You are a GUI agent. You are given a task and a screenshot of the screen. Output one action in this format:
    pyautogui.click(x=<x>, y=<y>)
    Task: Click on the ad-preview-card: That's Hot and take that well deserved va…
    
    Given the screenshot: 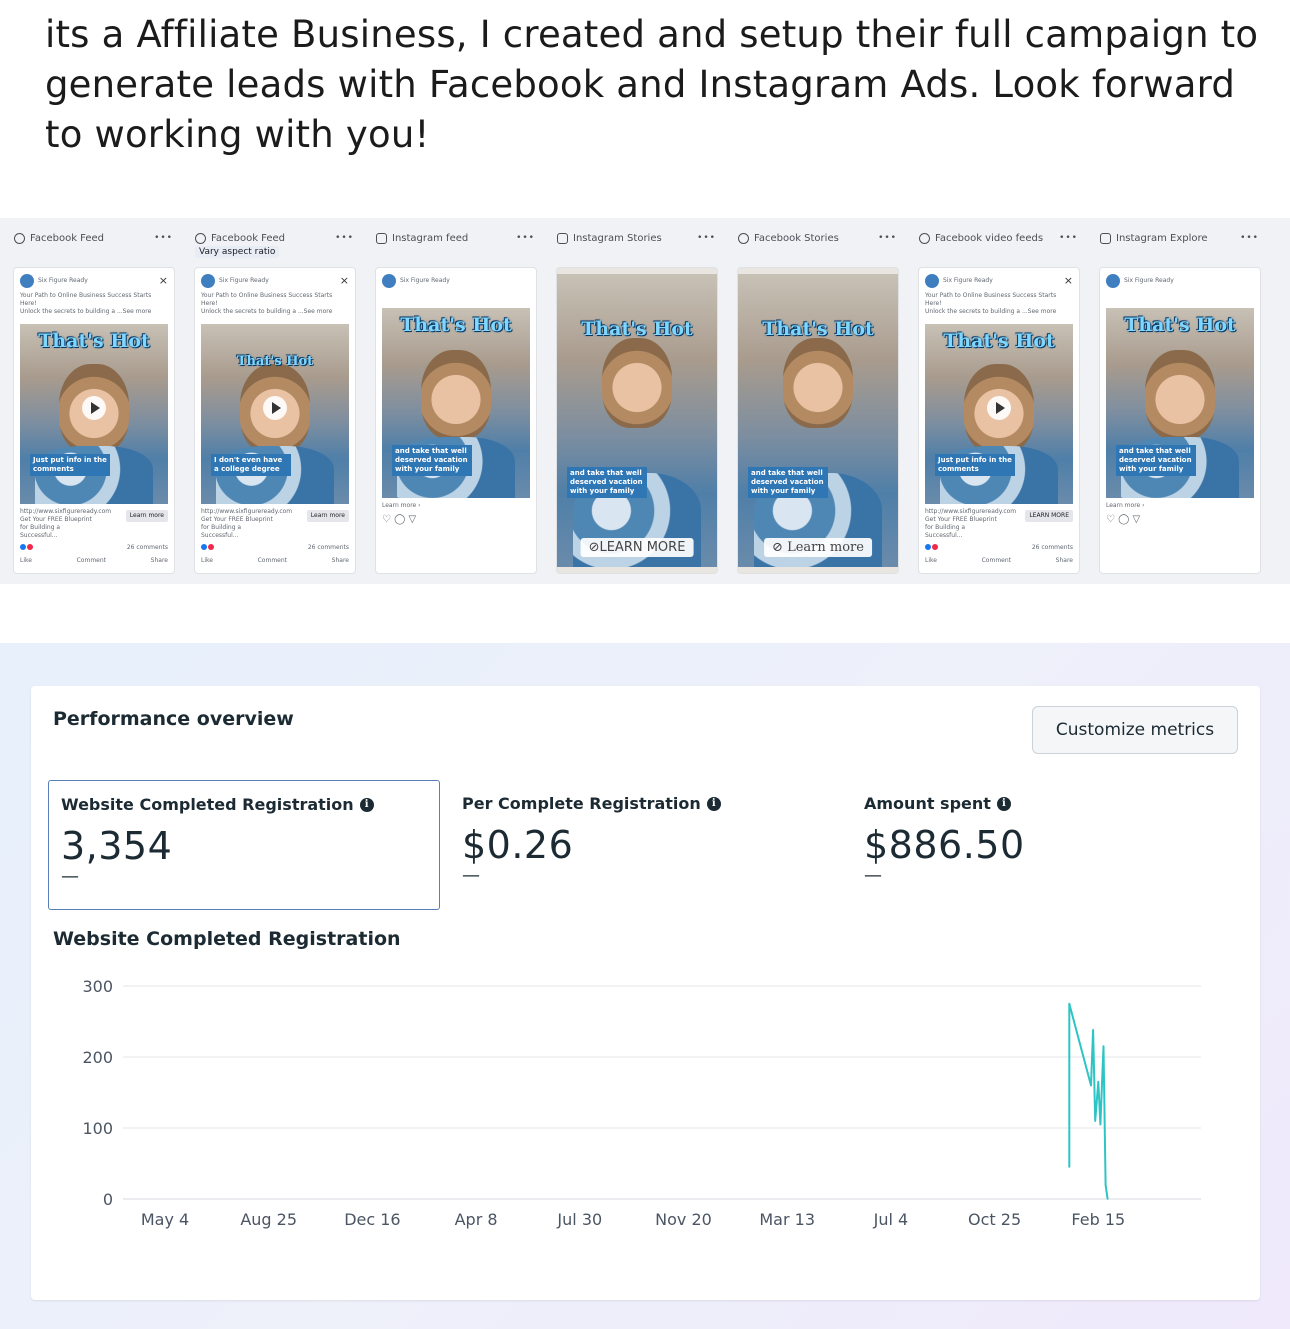 What is the action you would take?
    pyautogui.click(x=818, y=420)
    